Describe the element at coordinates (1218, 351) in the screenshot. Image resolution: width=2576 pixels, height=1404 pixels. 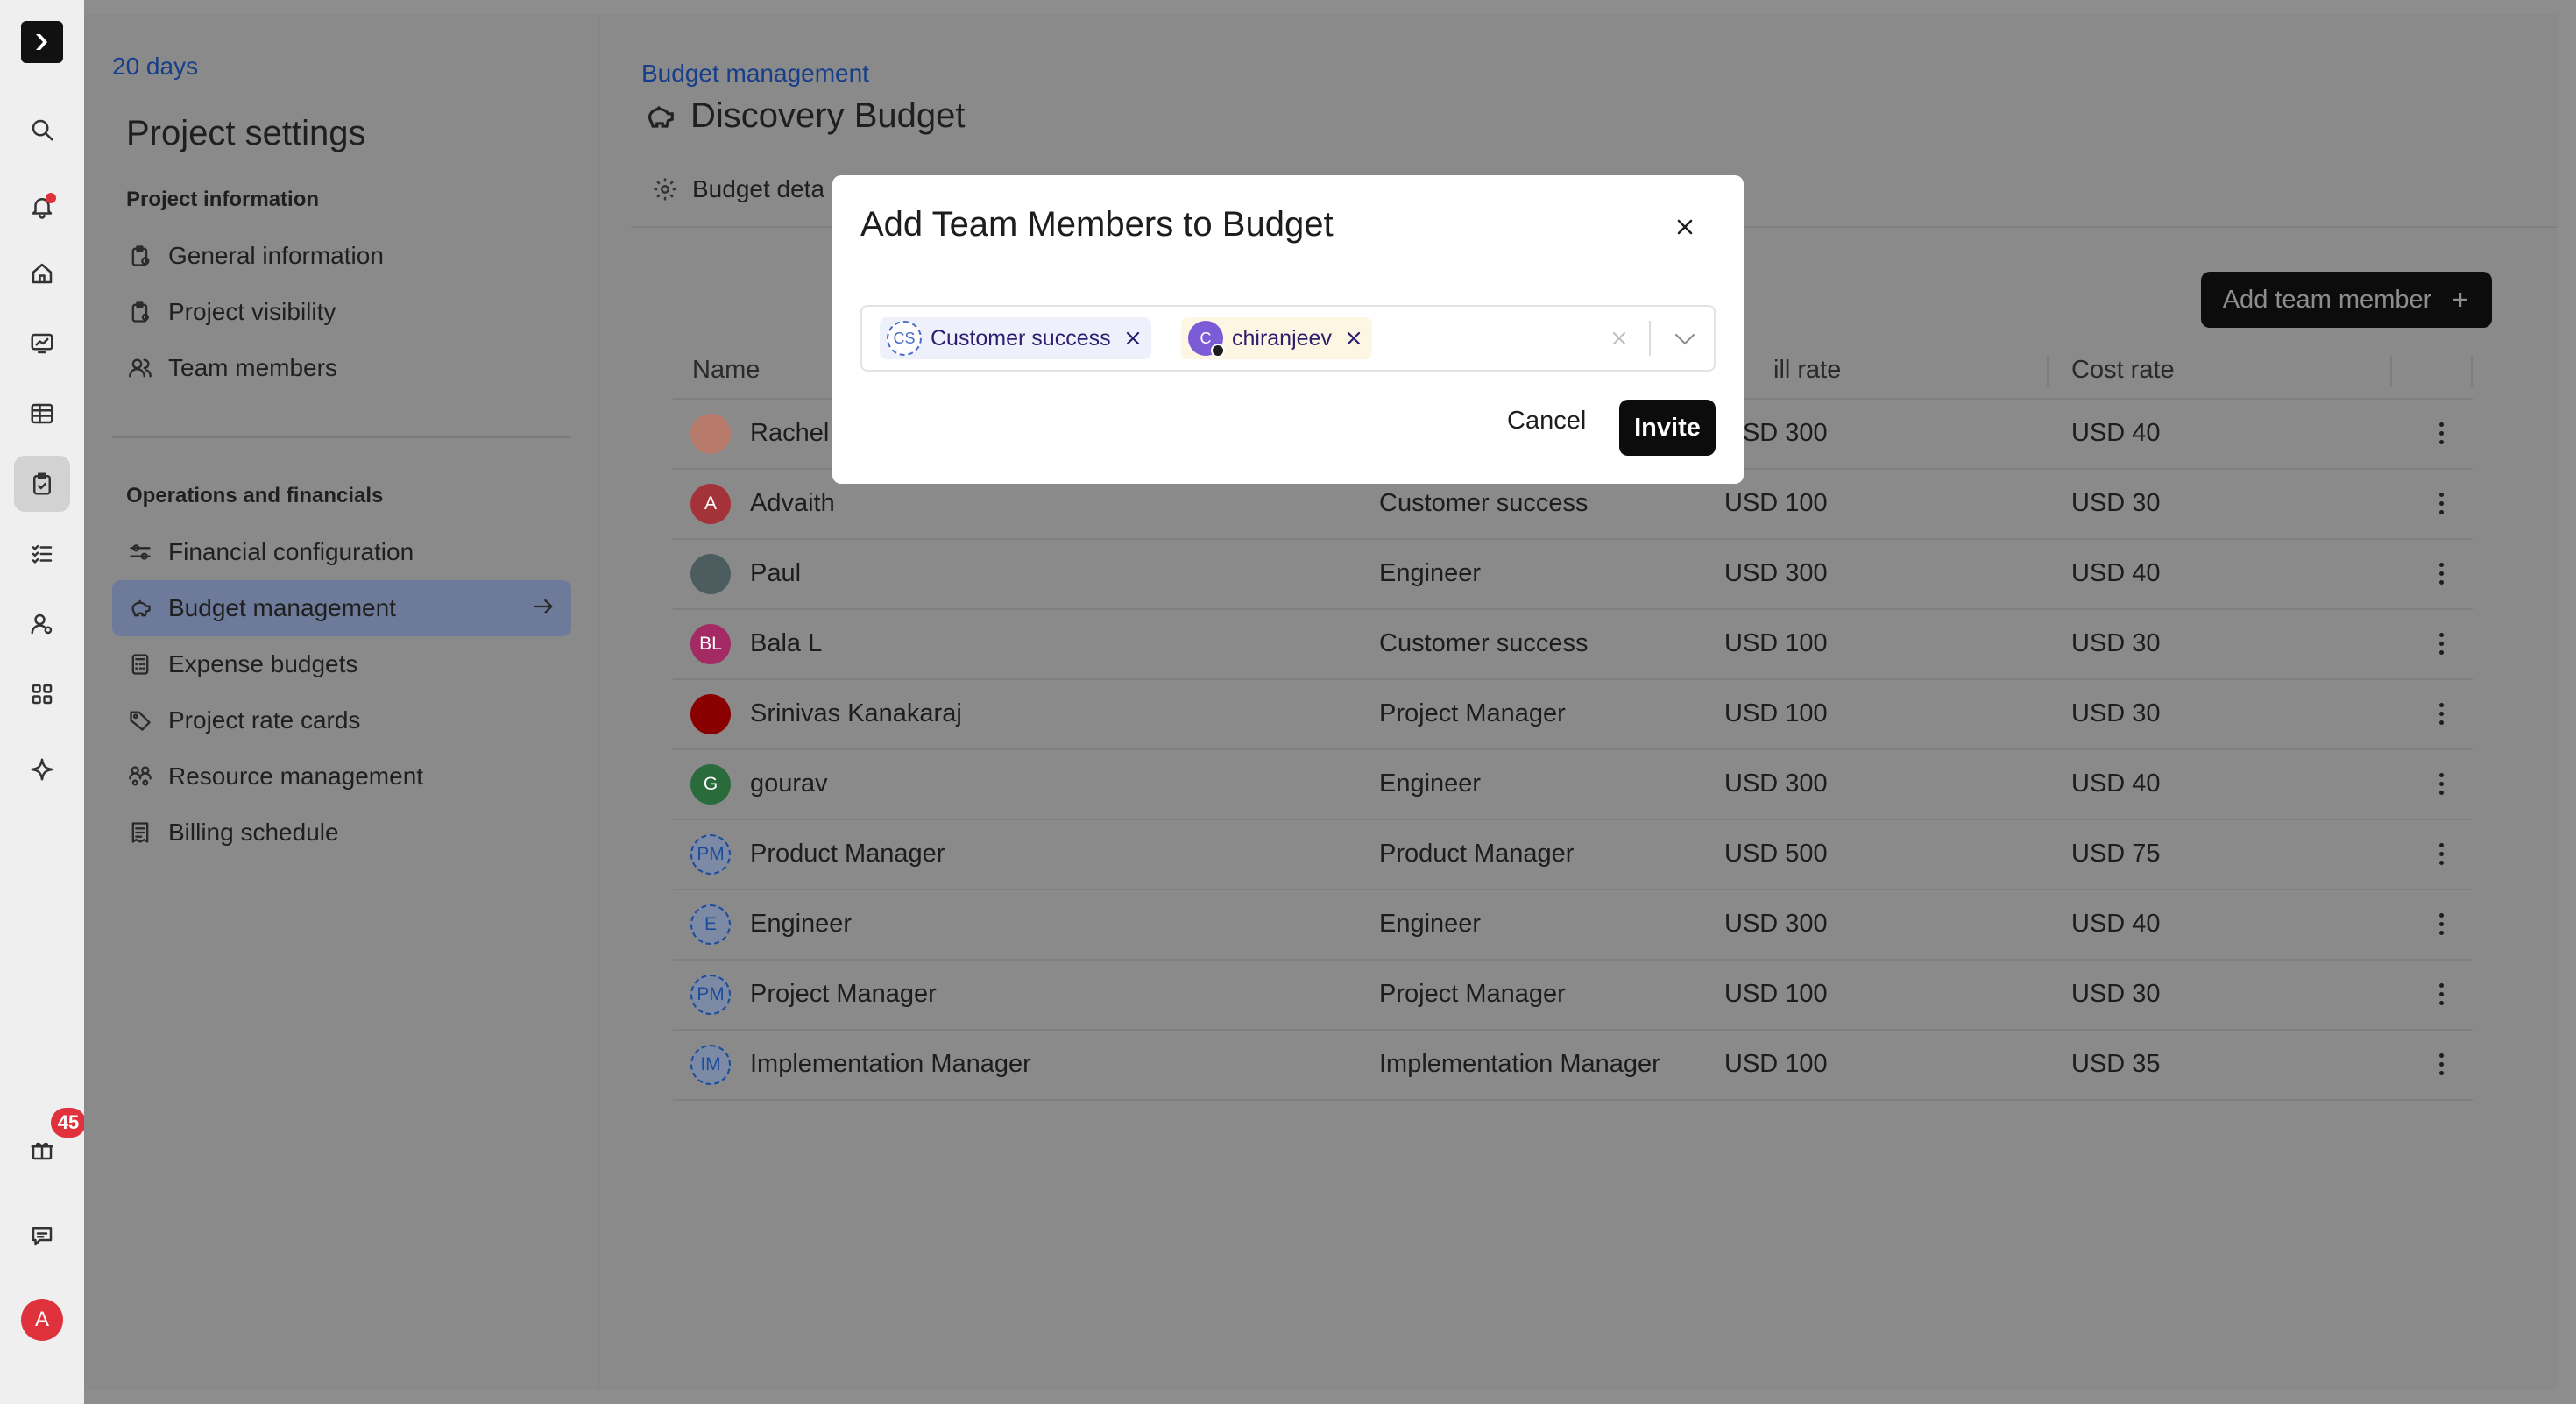
I see `status-badge` at that location.